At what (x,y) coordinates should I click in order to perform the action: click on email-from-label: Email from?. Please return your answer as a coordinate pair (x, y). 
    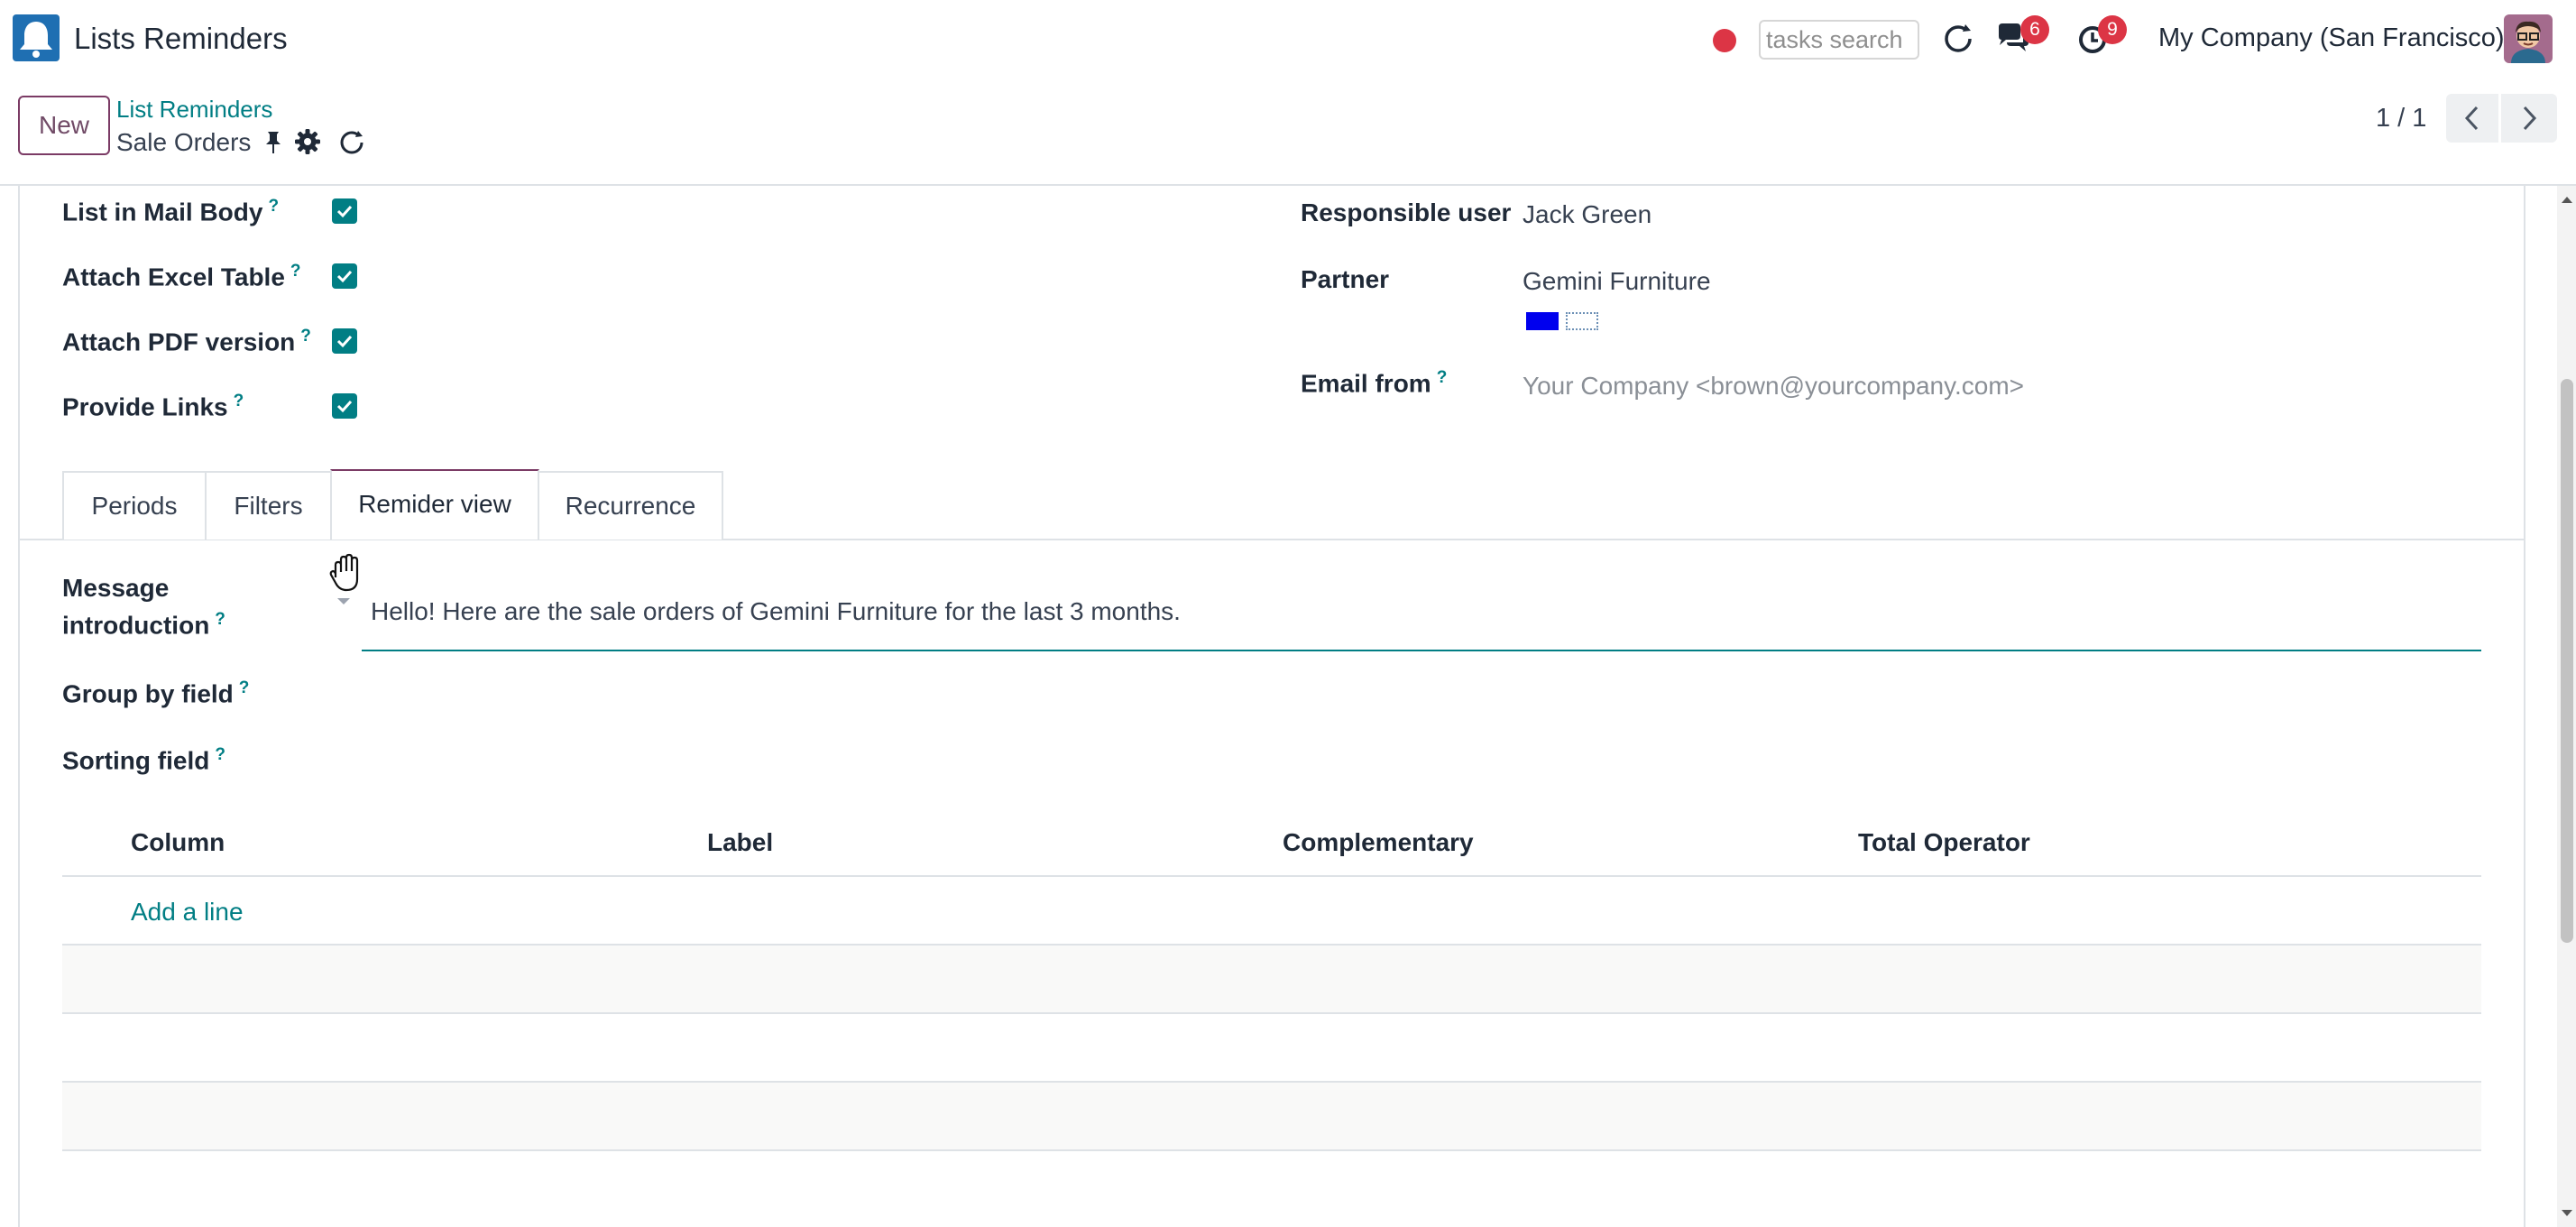
    Looking at the image, I should click on (1374, 383).